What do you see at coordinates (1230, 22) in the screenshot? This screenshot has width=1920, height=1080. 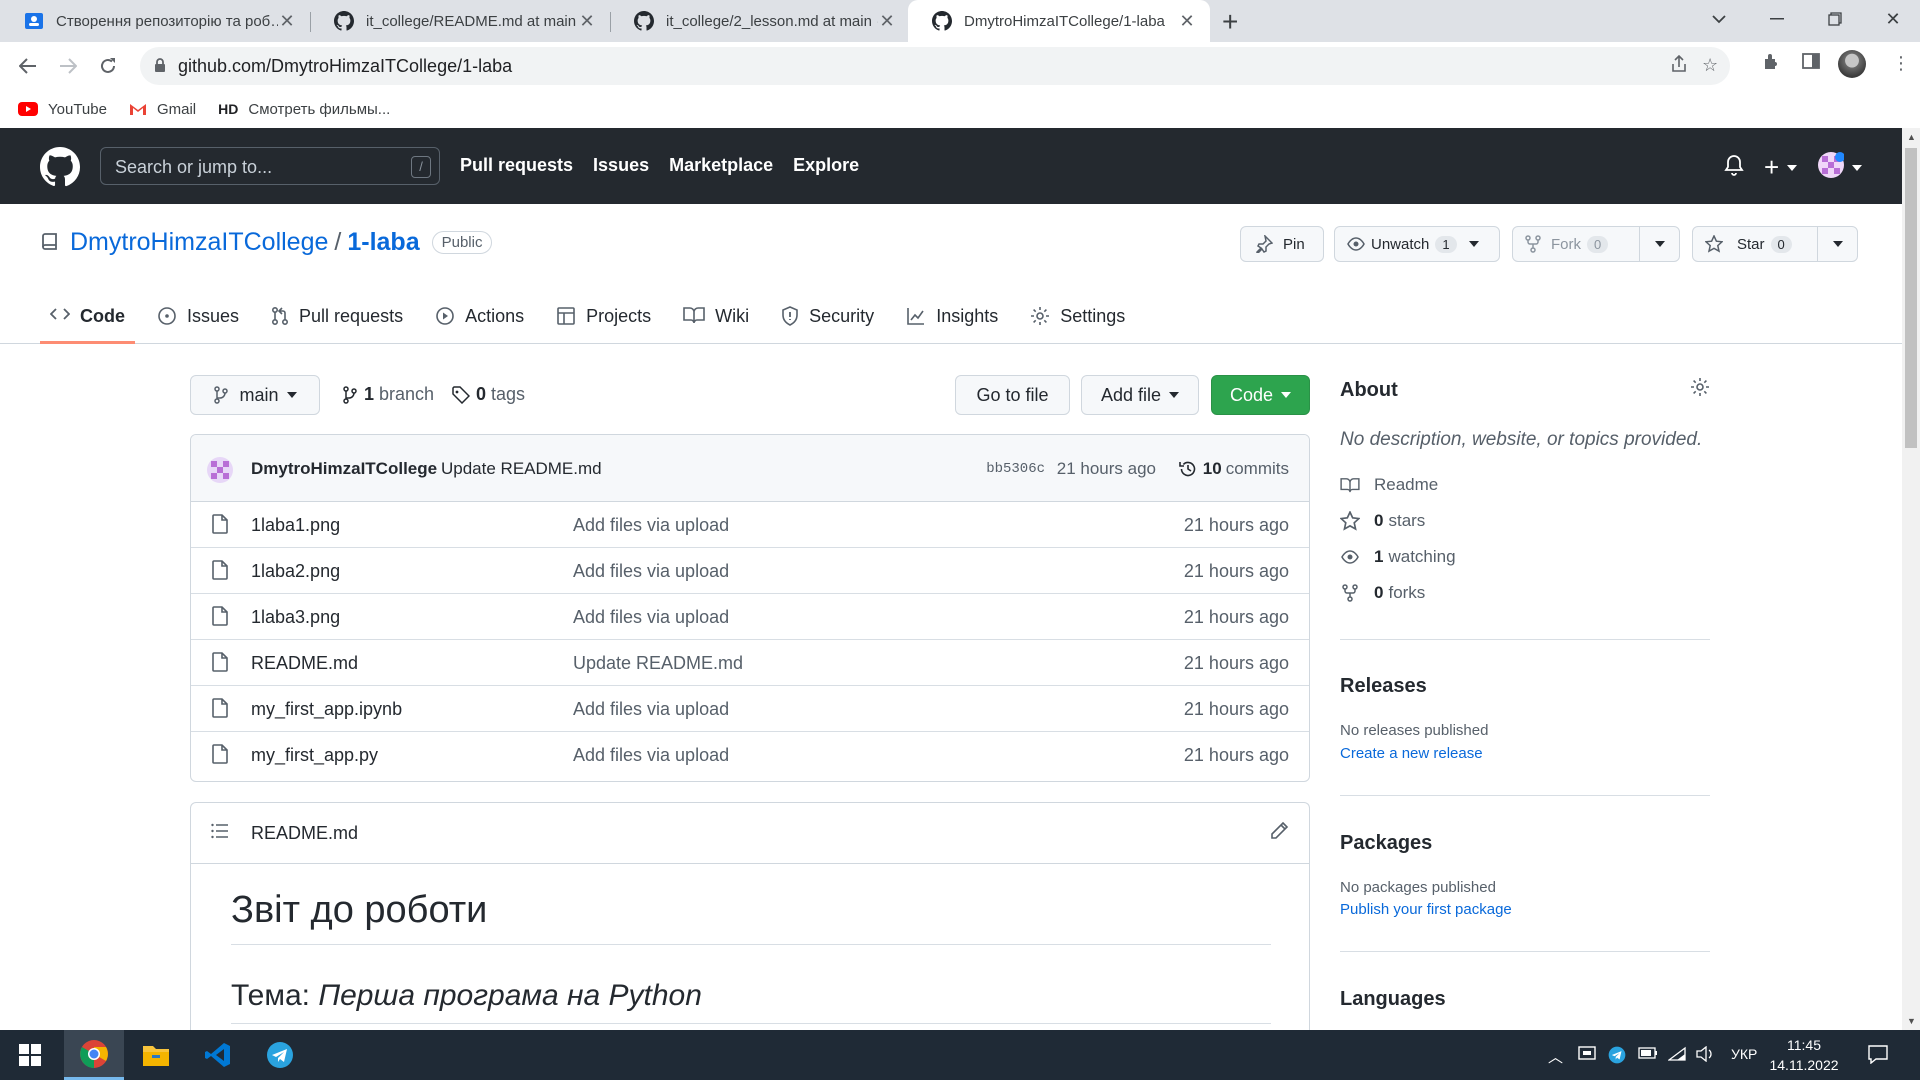 I see `new-tab-icon: +` at bounding box center [1230, 22].